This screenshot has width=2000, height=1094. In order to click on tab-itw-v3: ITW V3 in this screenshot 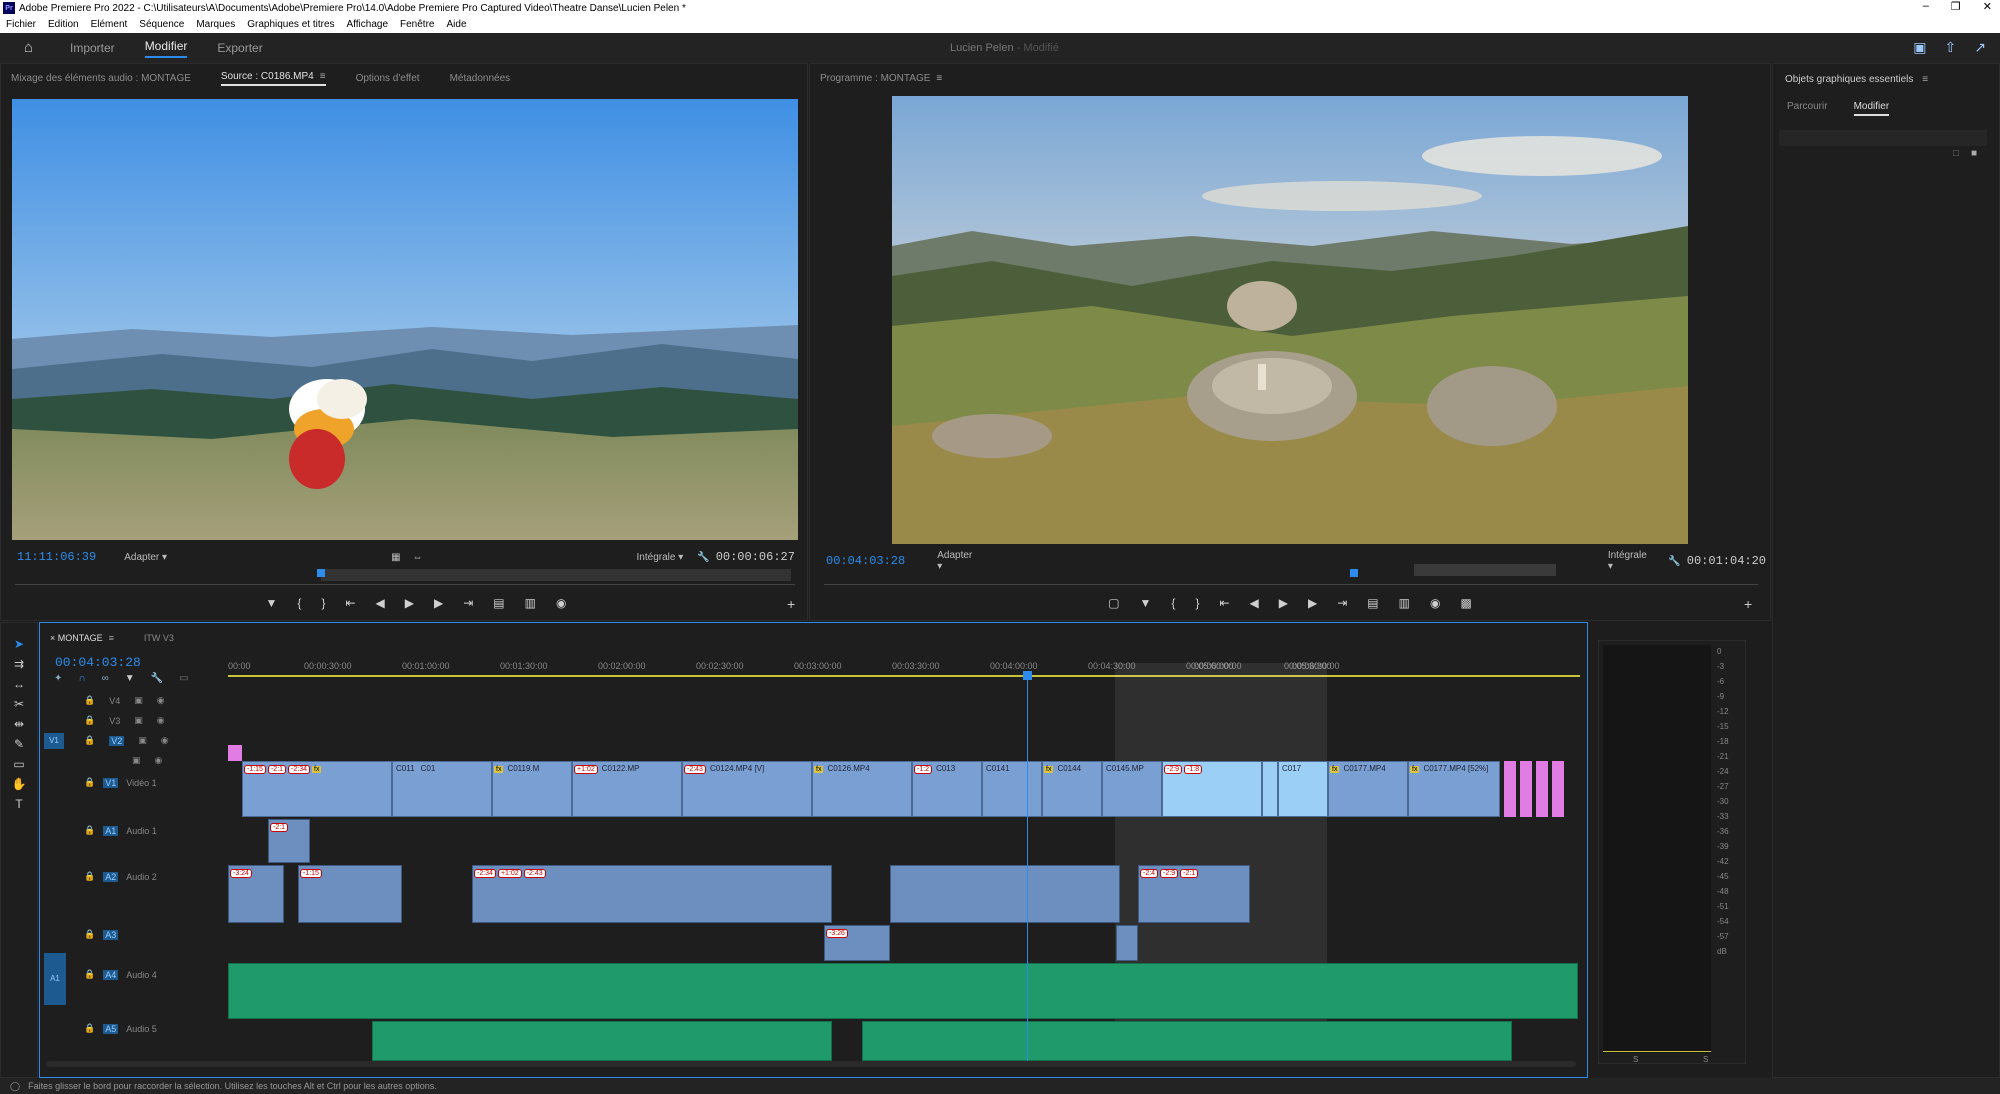, I will do `click(159, 638)`.